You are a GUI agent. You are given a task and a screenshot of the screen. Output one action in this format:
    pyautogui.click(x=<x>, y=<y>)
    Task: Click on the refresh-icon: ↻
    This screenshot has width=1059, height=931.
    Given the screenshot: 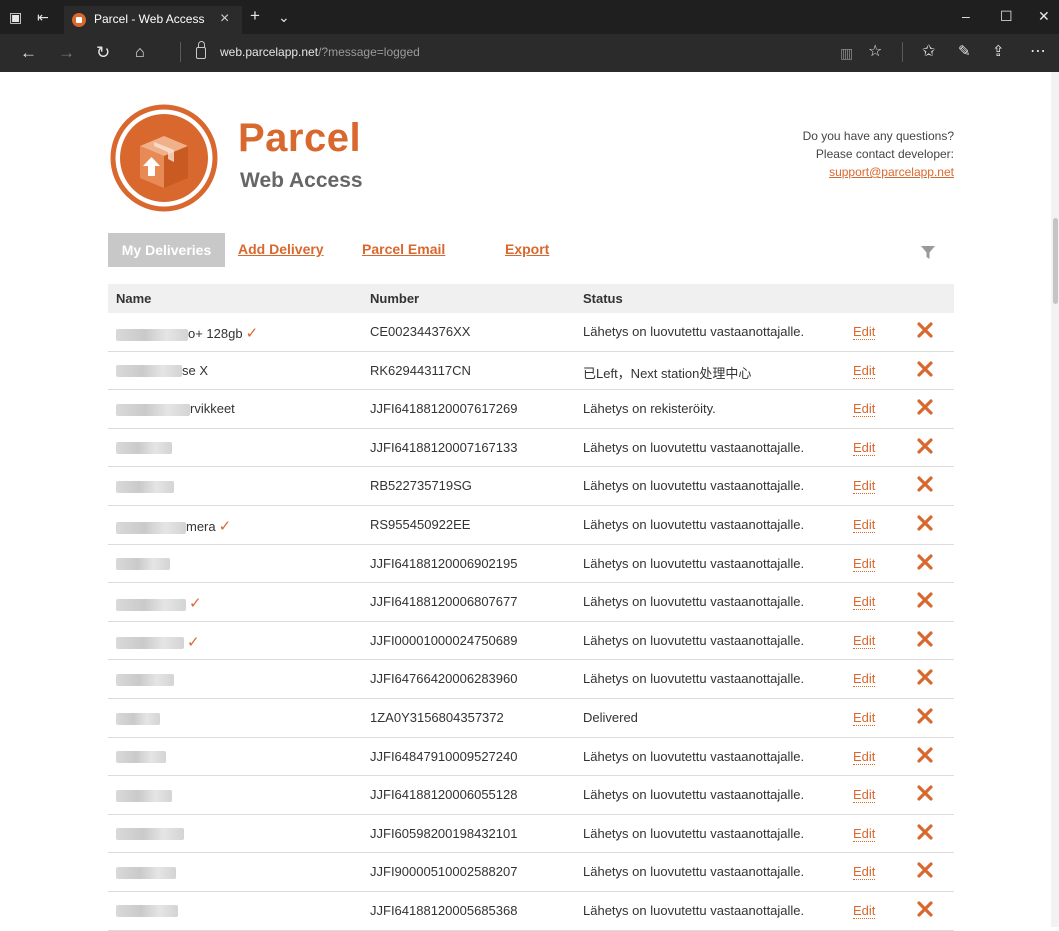 What is the action you would take?
    pyautogui.click(x=103, y=52)
    